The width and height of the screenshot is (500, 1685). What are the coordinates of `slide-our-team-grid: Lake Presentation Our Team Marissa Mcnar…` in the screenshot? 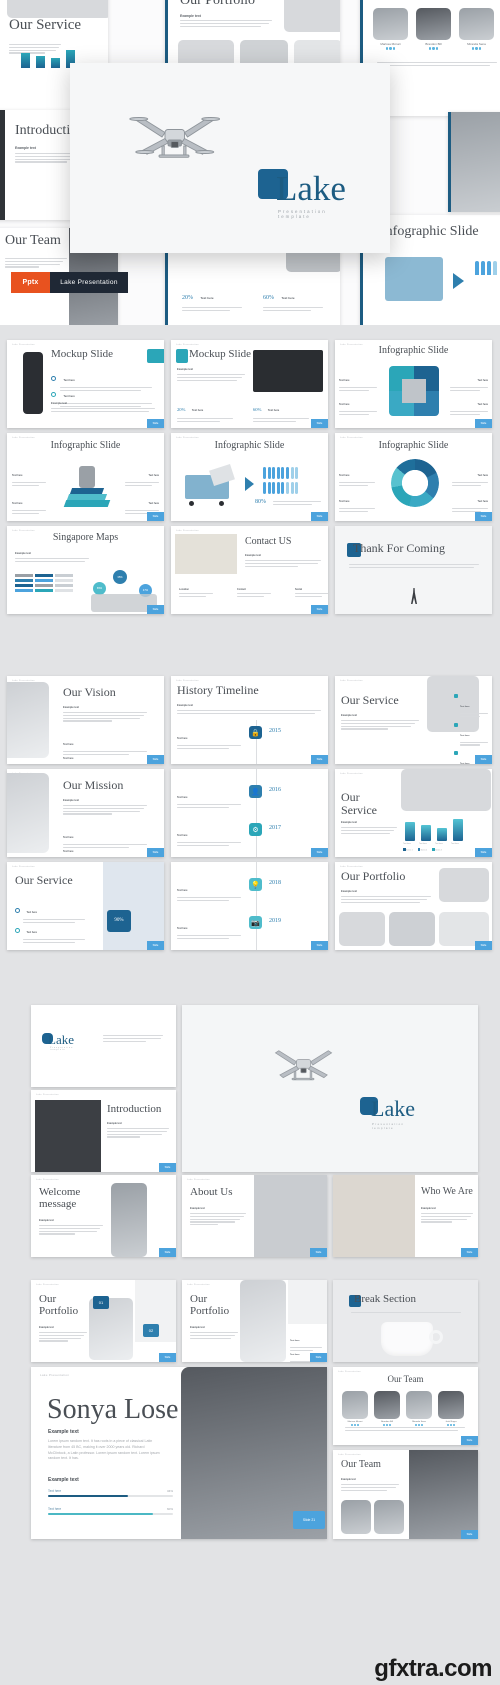 It's located at (405, 1406).